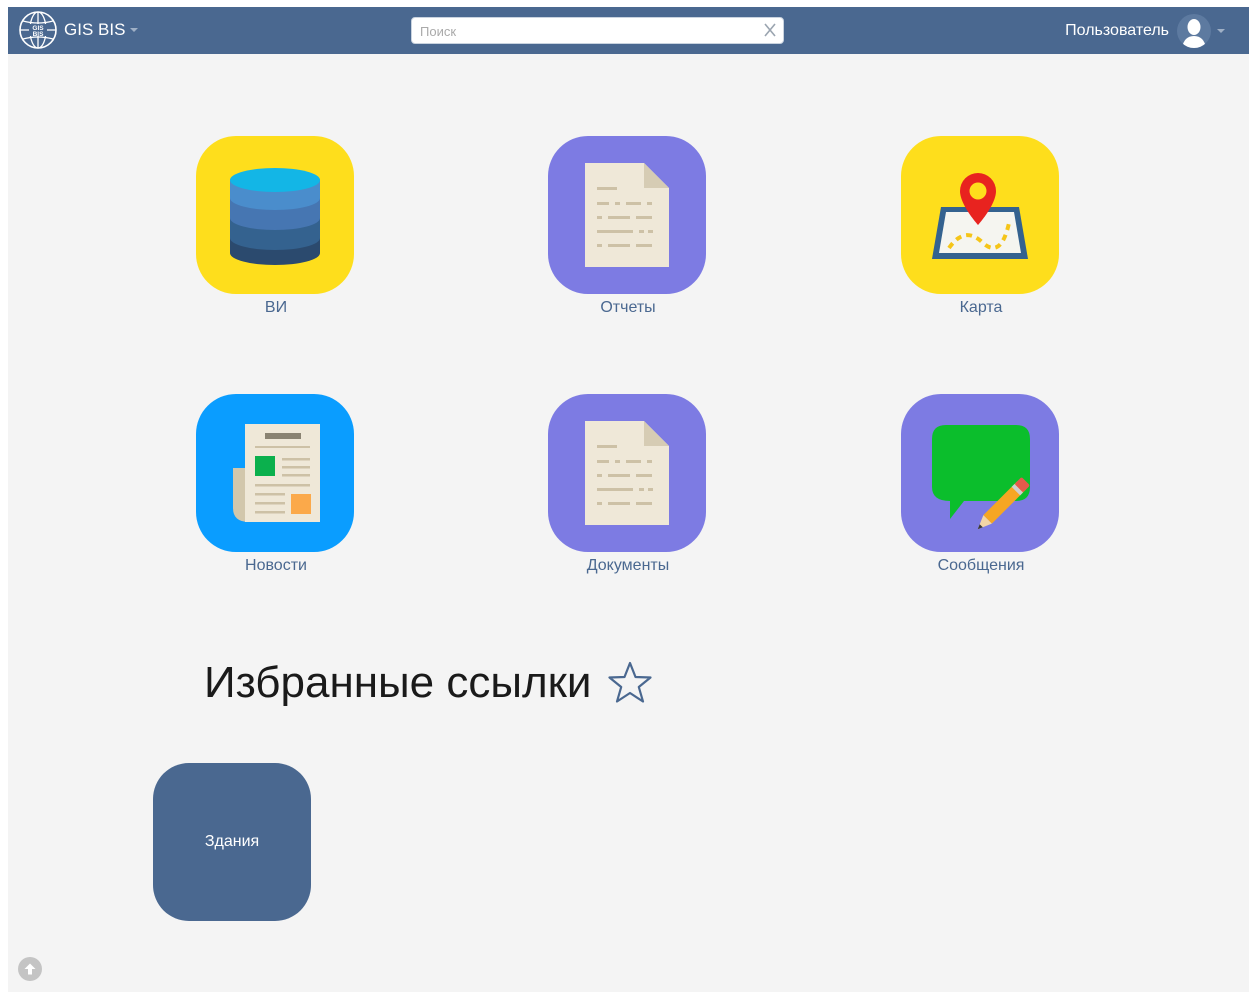  Describe the element at coordinates (95, 29) in the screenshot. I see `brand-title: GIS BIS` at that location.